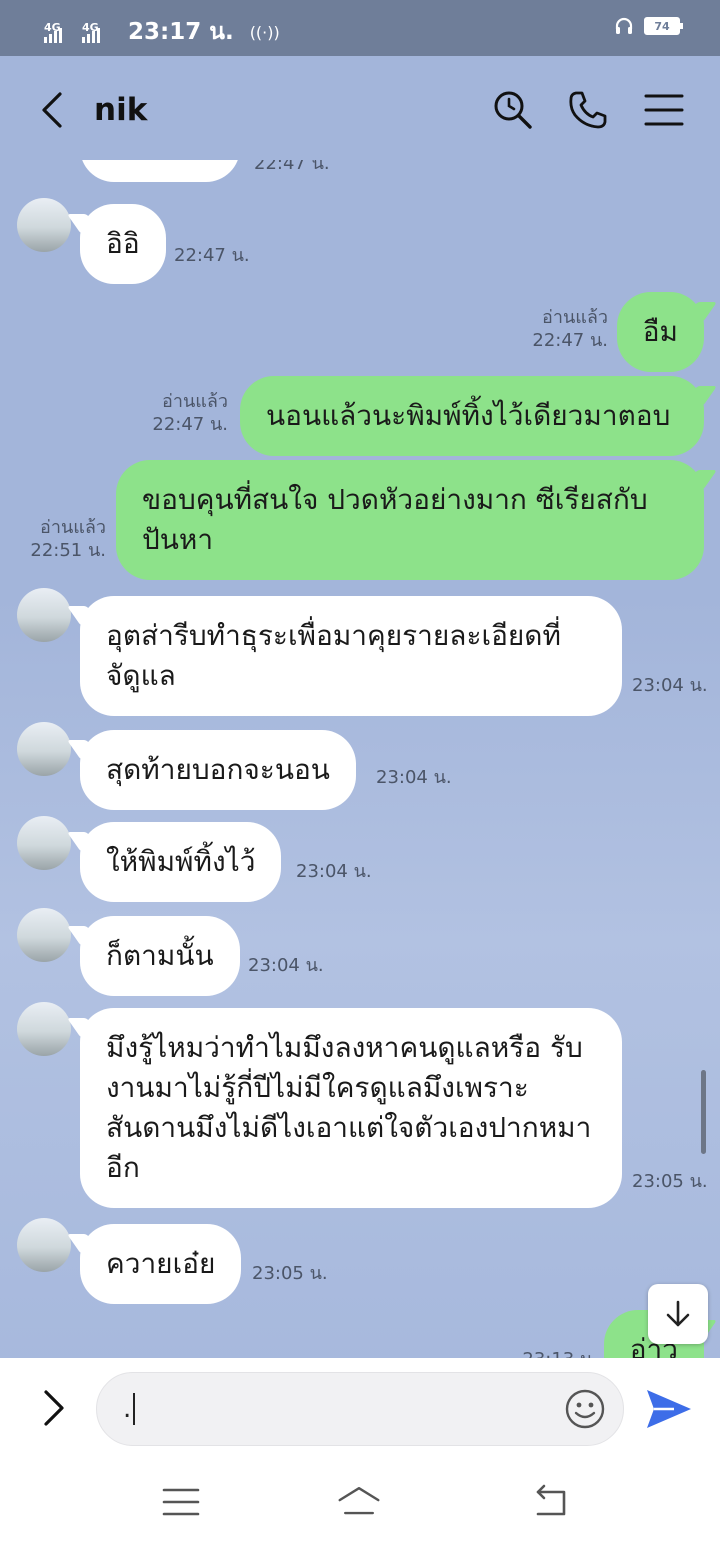  I want to click on message-text: อิอิ, so click(123, 243).